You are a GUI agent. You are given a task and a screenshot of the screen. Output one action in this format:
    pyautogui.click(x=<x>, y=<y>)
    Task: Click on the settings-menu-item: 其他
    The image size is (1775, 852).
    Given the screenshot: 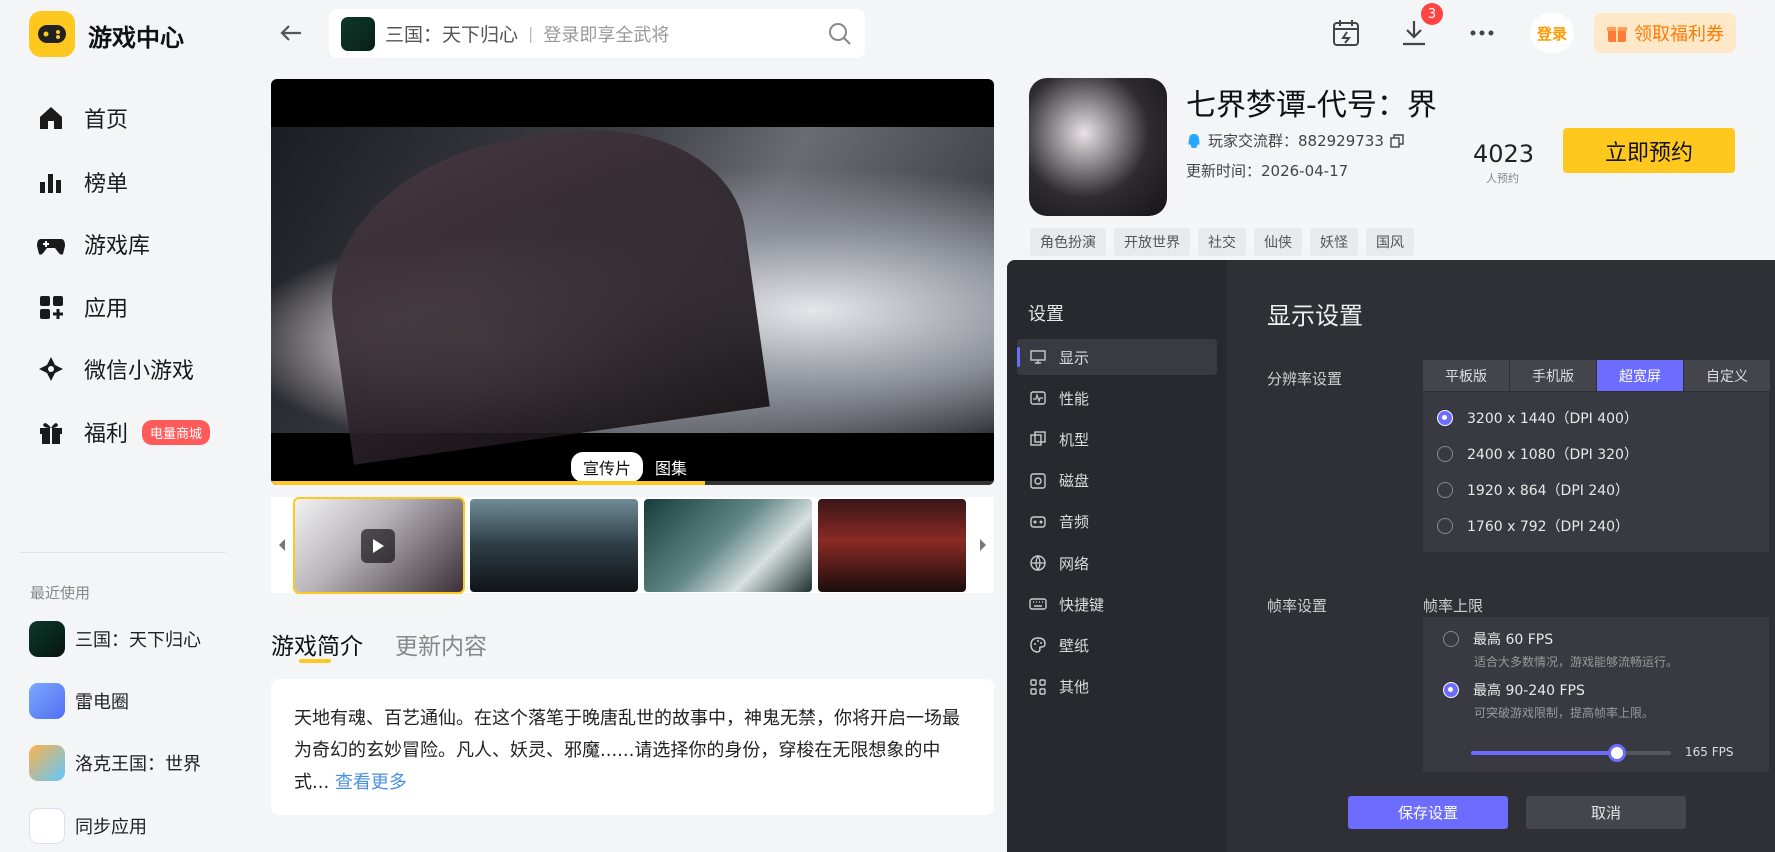 What is the action you would take?
    pyautogui.click(x=1117, y=687)
    